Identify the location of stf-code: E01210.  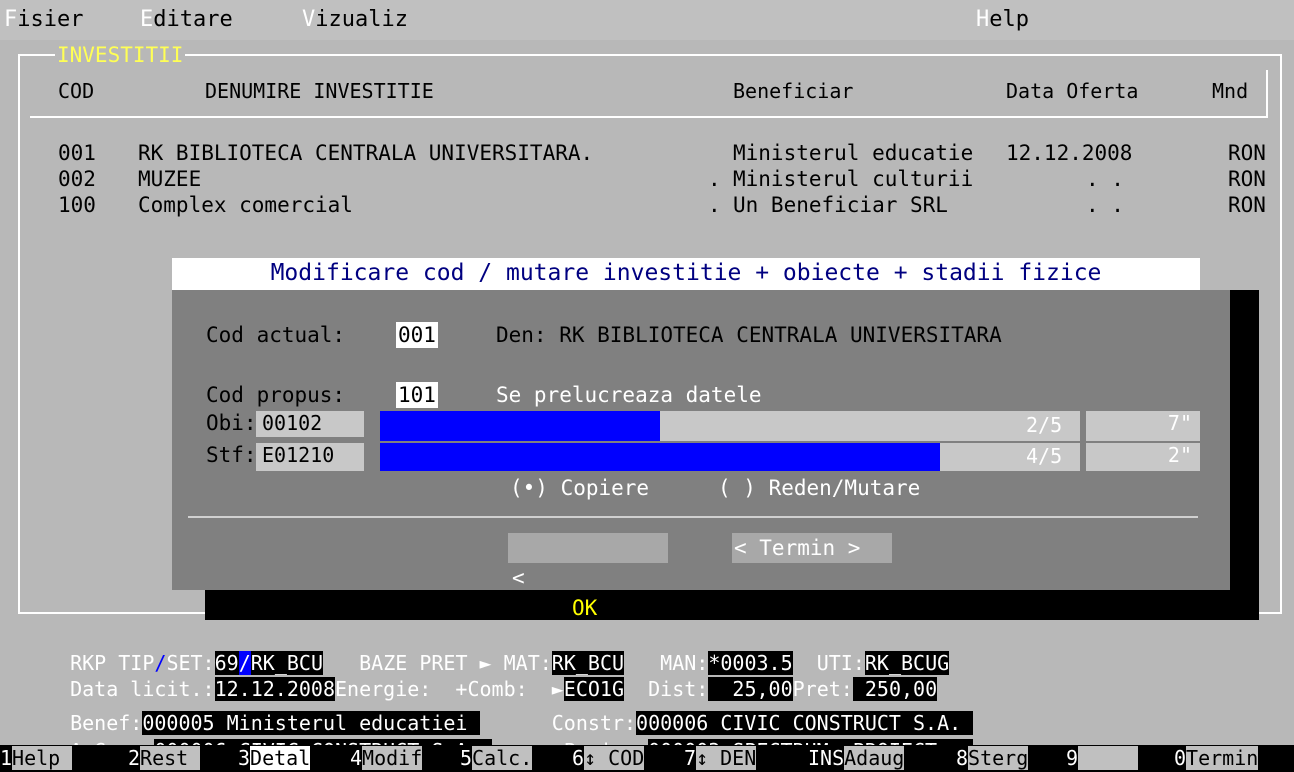
(310, 457).